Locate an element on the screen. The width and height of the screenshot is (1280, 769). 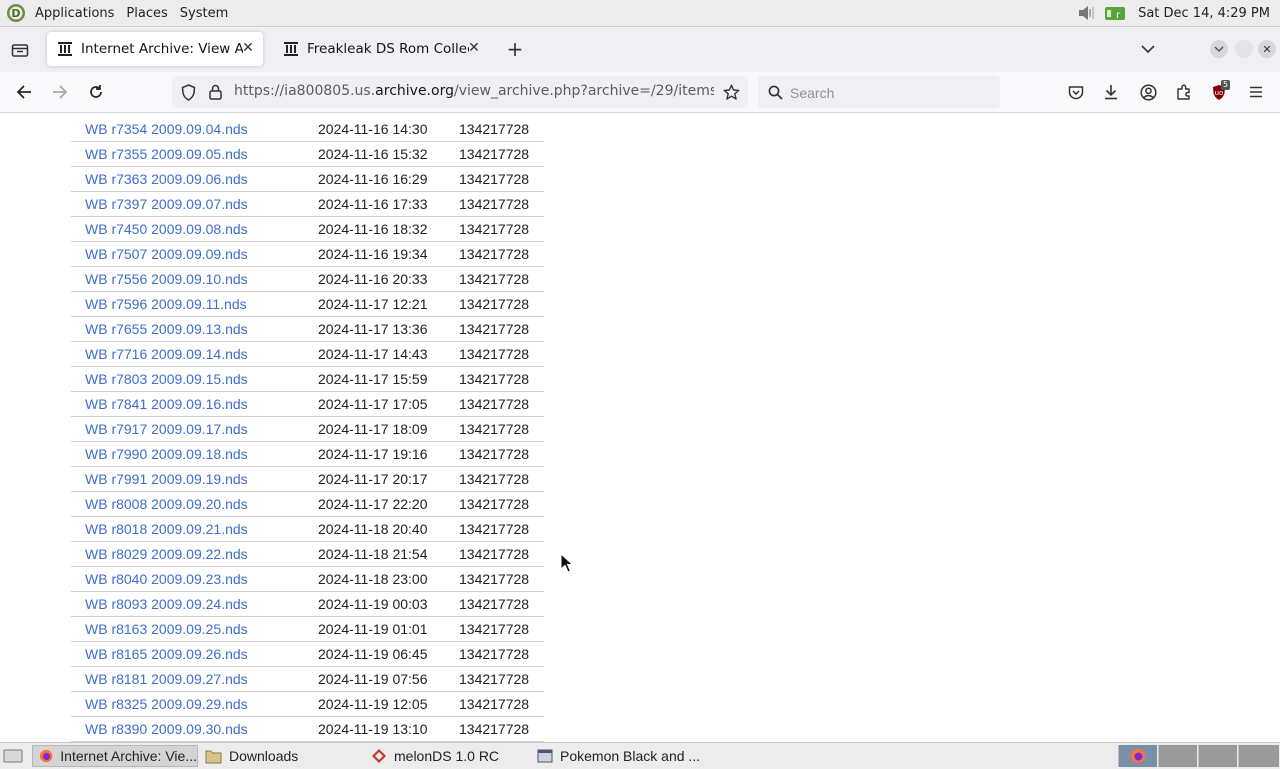
file-link: WB r8163 2009.09.25.nds is located at coordinates (166, 629).